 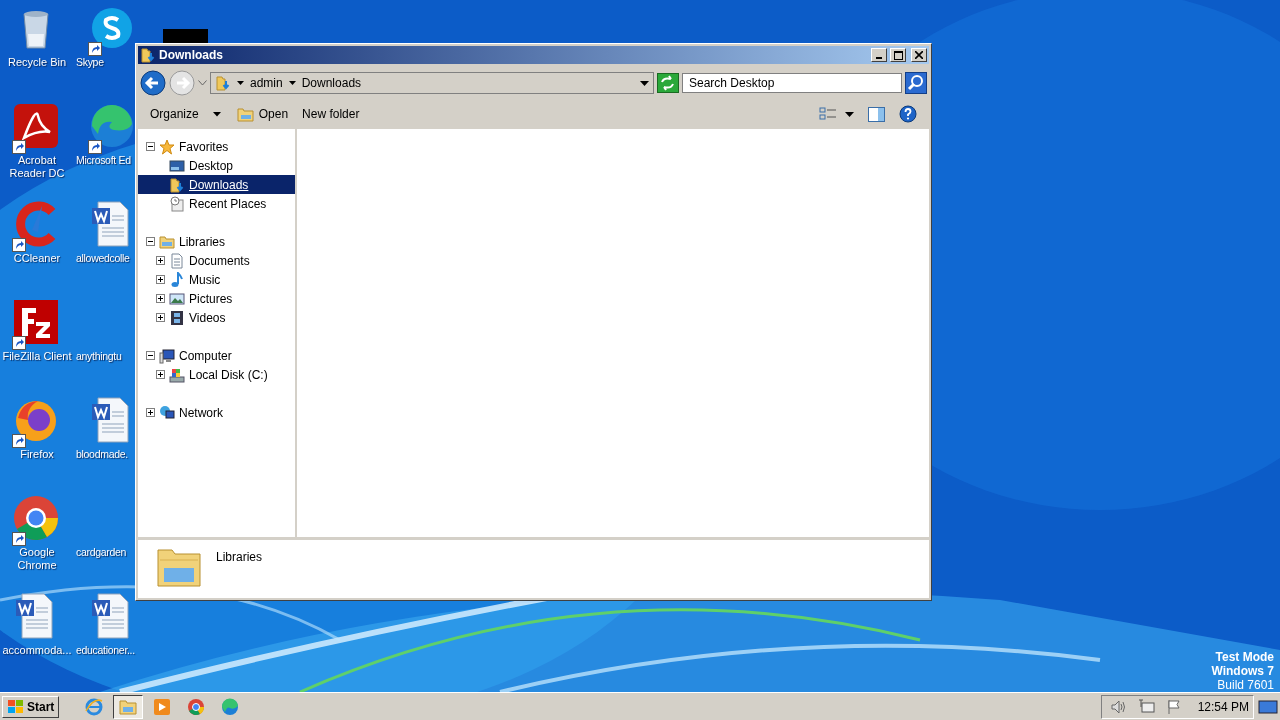 What do you see at coordinates (216, 298) in the screenshot?
I see `tree-item: Pictures` at bounding box center [216, 298].